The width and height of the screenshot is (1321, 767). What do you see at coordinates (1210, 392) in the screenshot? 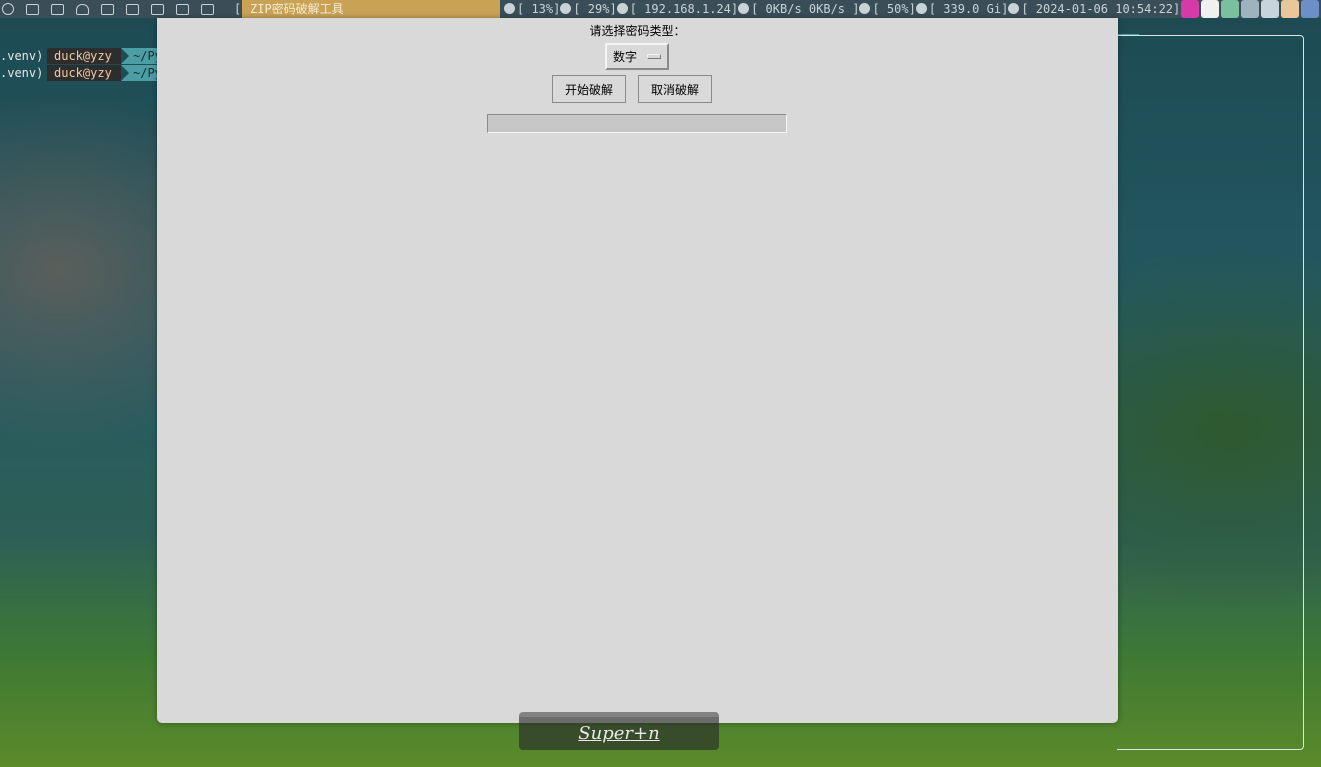
I see `terminal-window-border` at bounding box center [1210, 392].